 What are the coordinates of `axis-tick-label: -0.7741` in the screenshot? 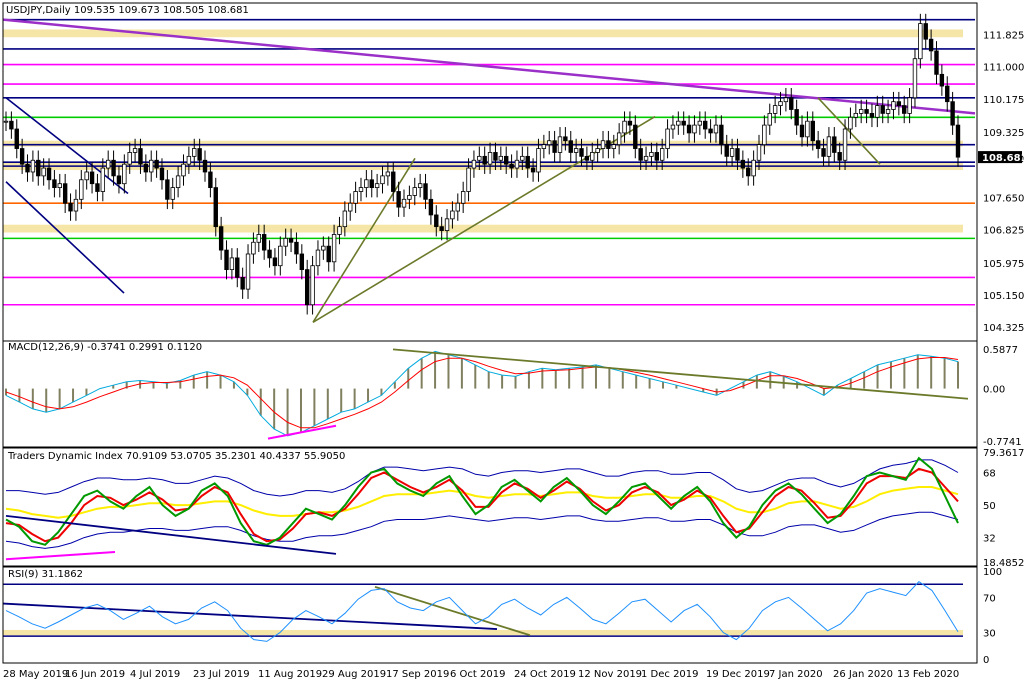 It's located at (1002, 442).